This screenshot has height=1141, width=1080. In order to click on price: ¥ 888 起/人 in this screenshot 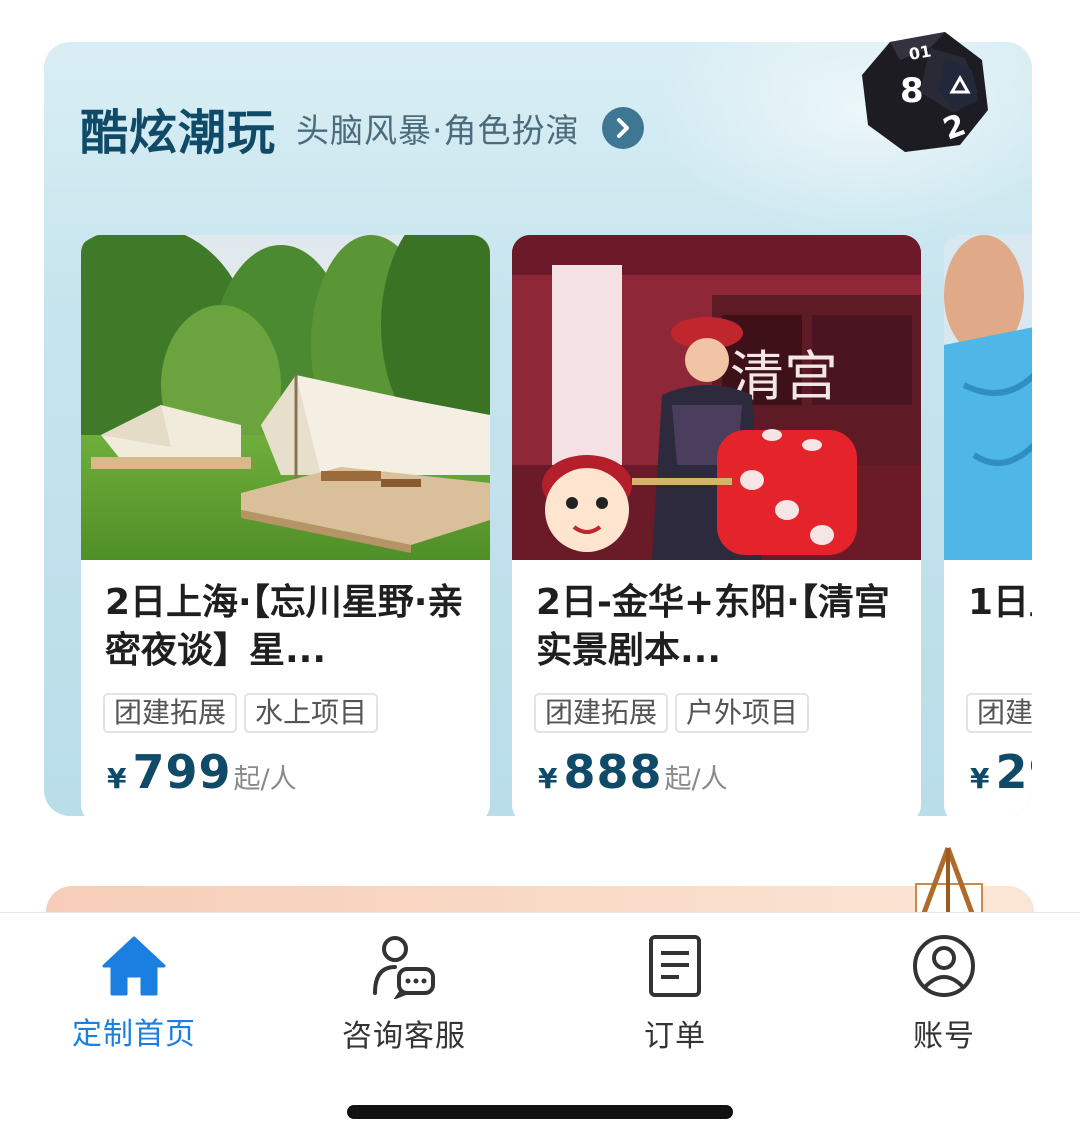, I will do `click(633, 772)`.